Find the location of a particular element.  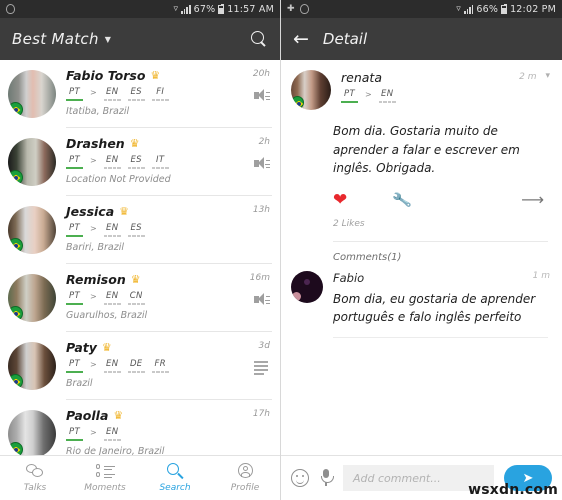

name-line: Remison ♛ is located at coordinates (145, 279).